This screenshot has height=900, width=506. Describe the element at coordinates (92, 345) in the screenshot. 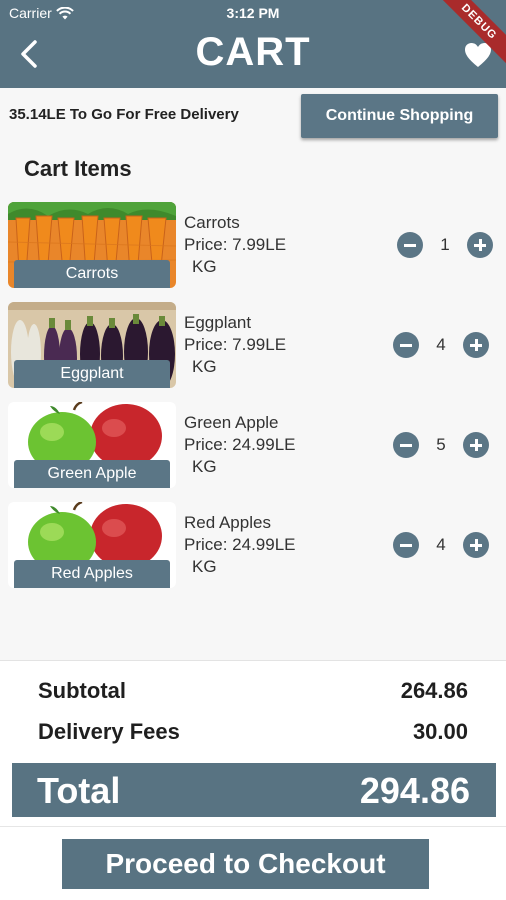

I see `product-image-eggplant: Eggplant` at that location.